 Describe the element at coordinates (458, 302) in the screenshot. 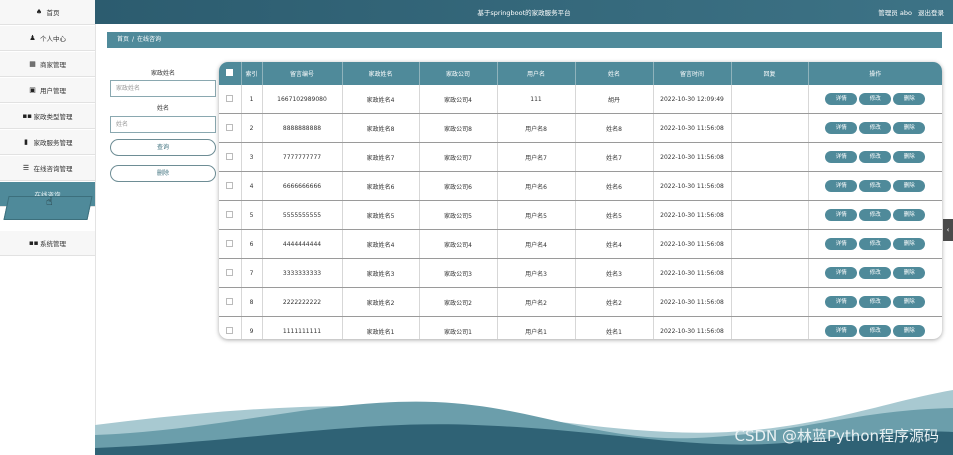

I see `company-cell: 家政公司2` at that location.